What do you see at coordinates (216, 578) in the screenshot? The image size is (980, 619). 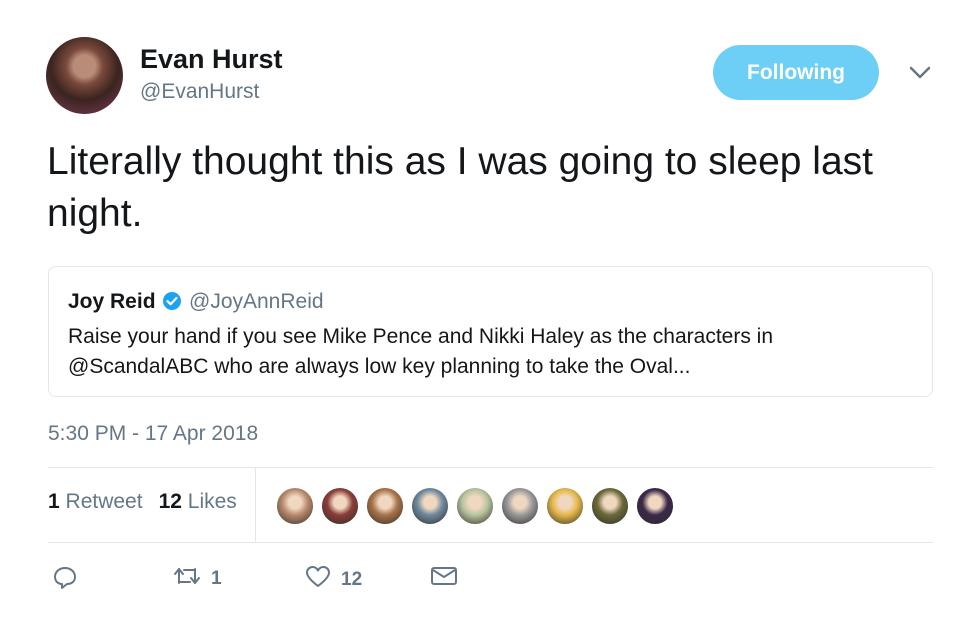 I see `retweet-count: 1` at bounding box center [216, 578].